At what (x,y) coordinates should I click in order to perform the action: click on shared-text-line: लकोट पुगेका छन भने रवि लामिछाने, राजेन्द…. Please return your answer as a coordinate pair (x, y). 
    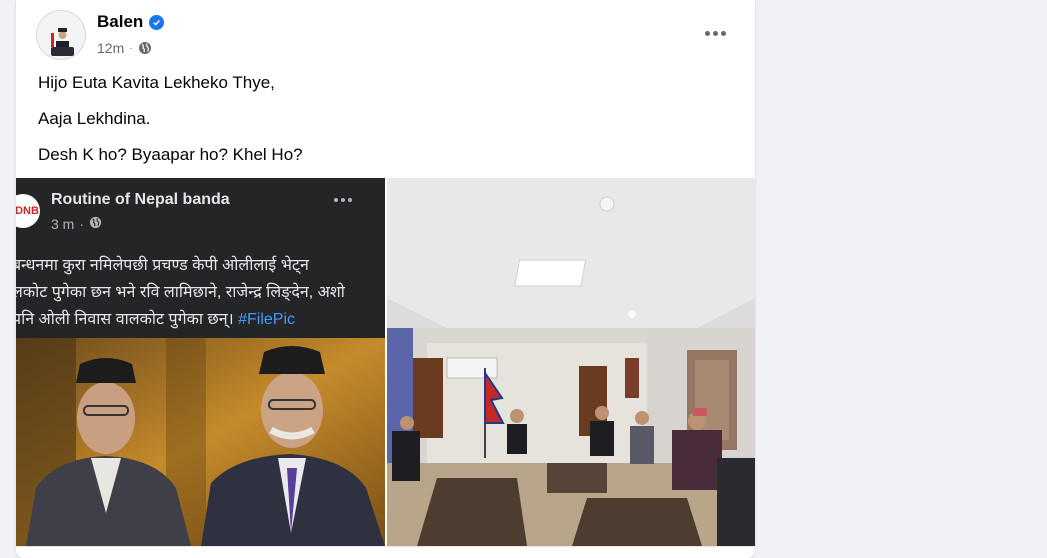
    Looking at the image, I should click on (180, 292).